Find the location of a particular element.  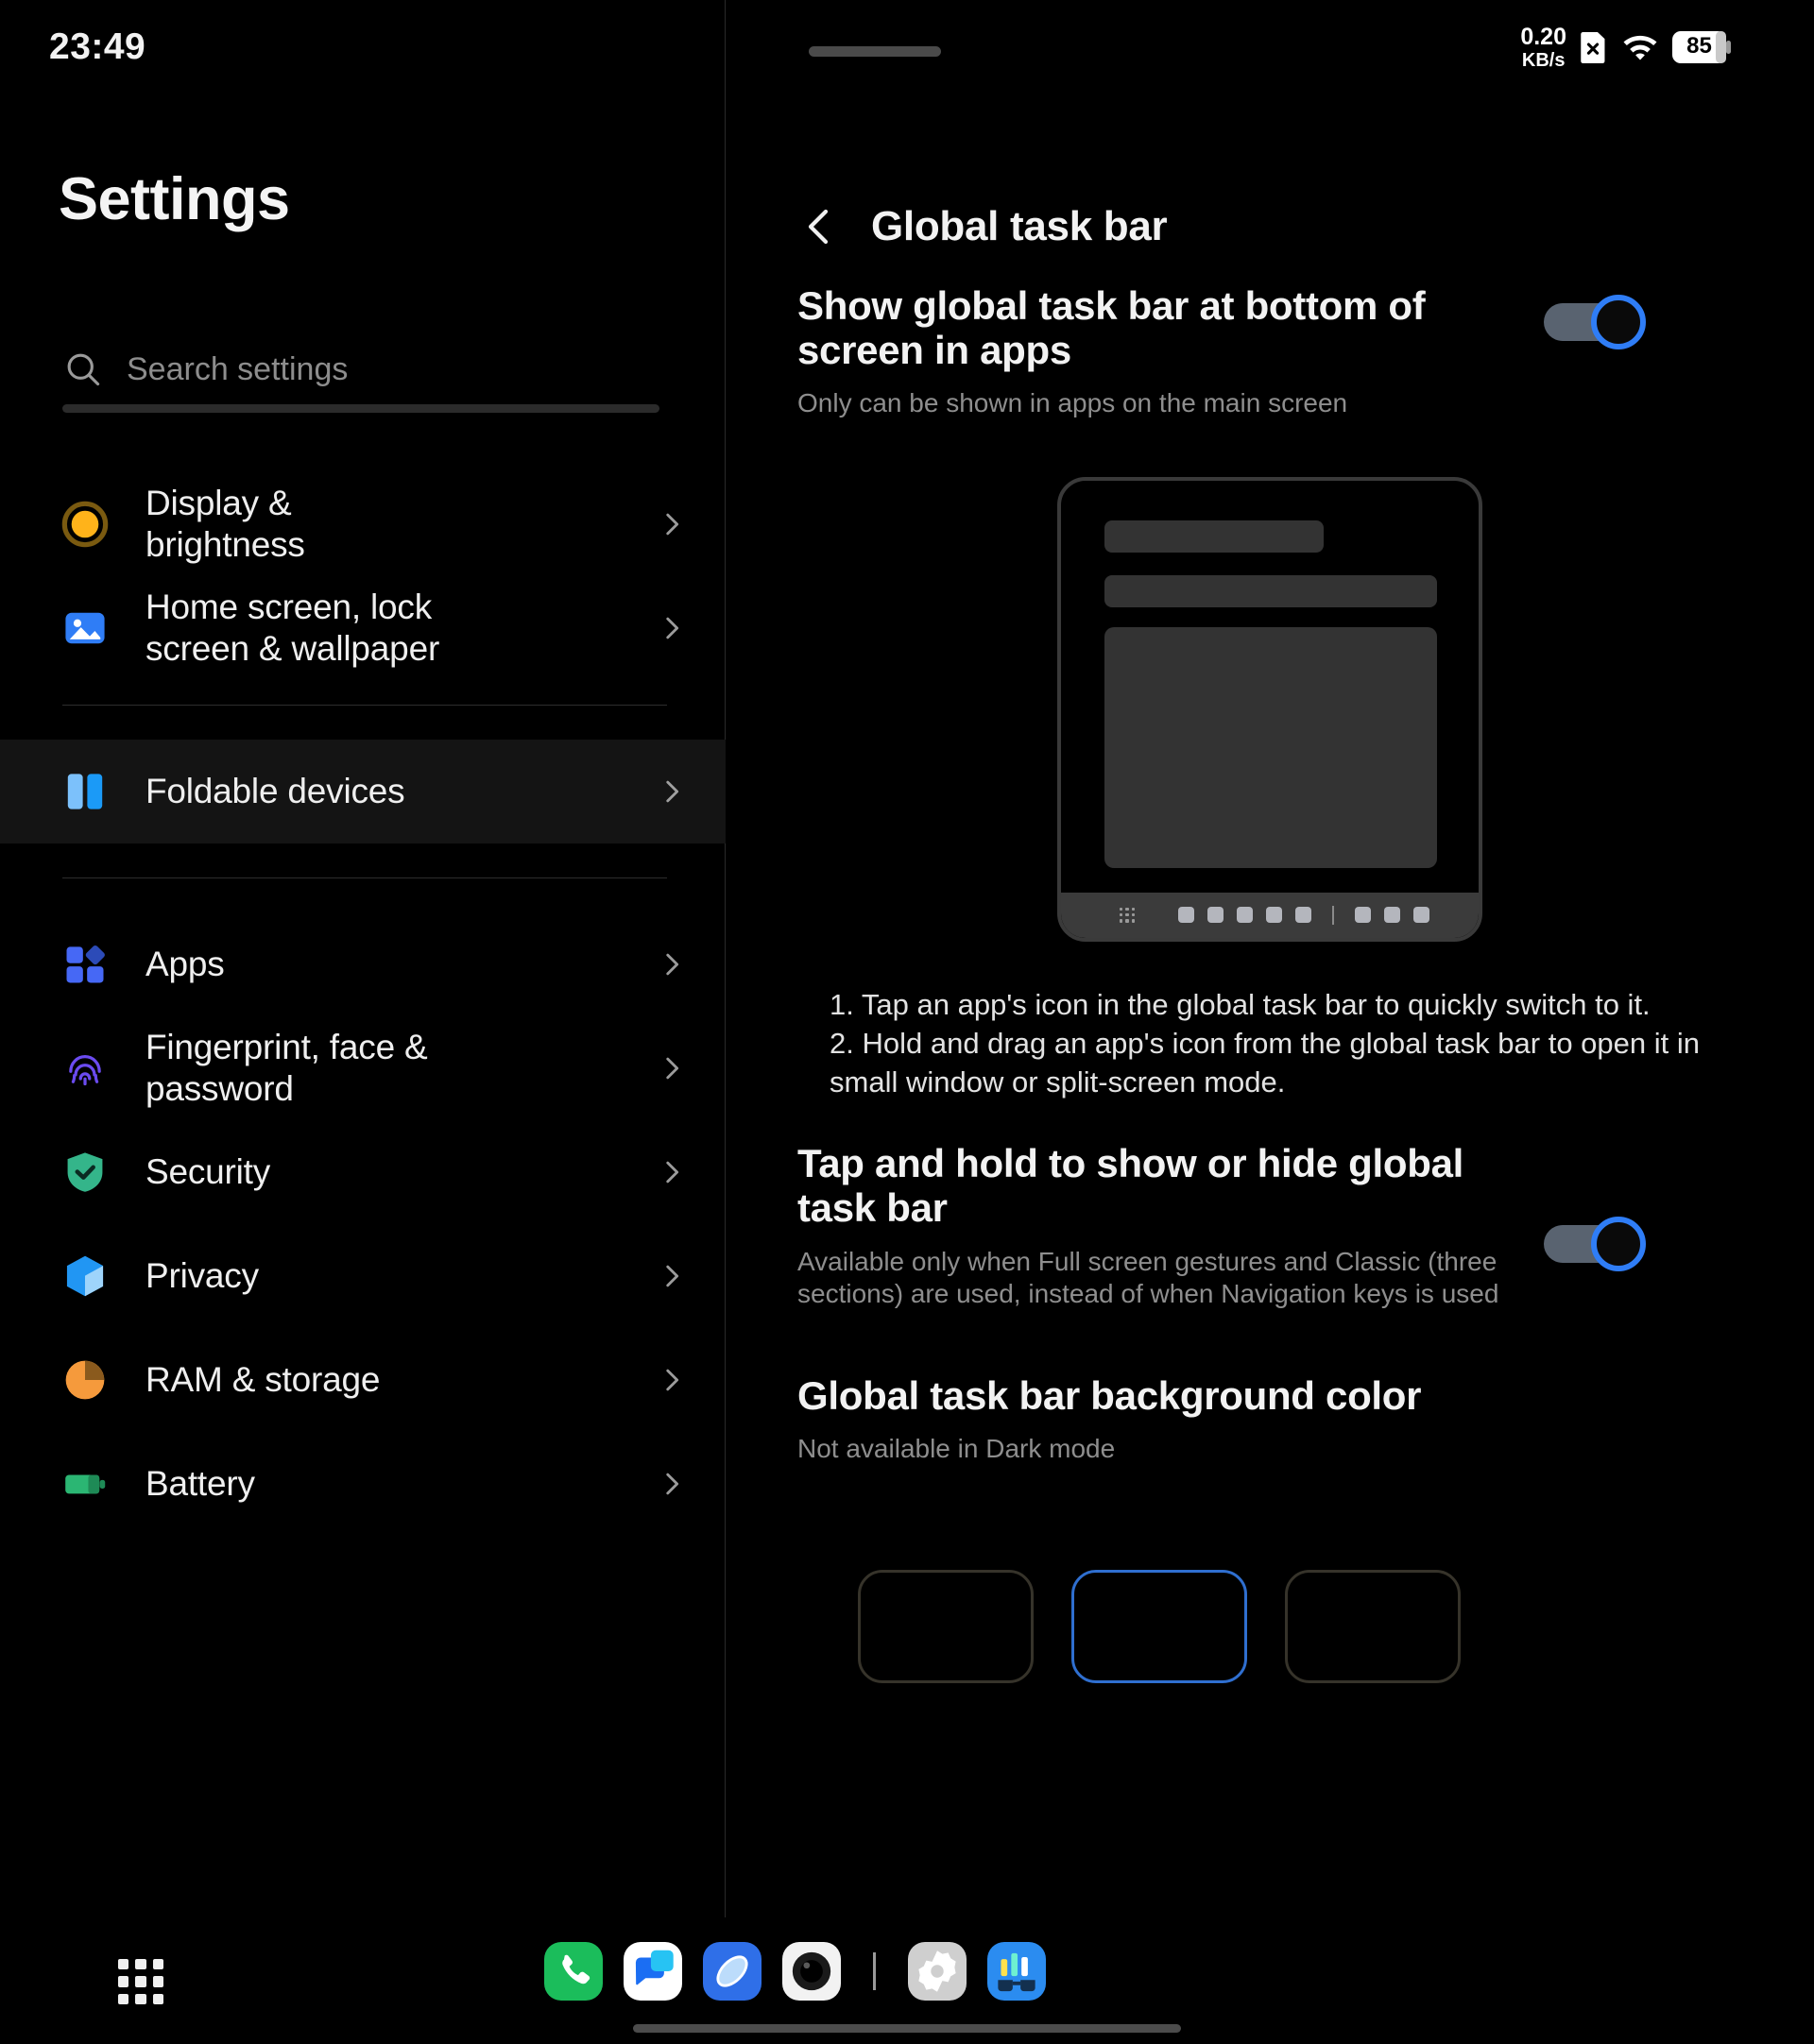

toggle-thumb is located at coordinates (1619, 322).